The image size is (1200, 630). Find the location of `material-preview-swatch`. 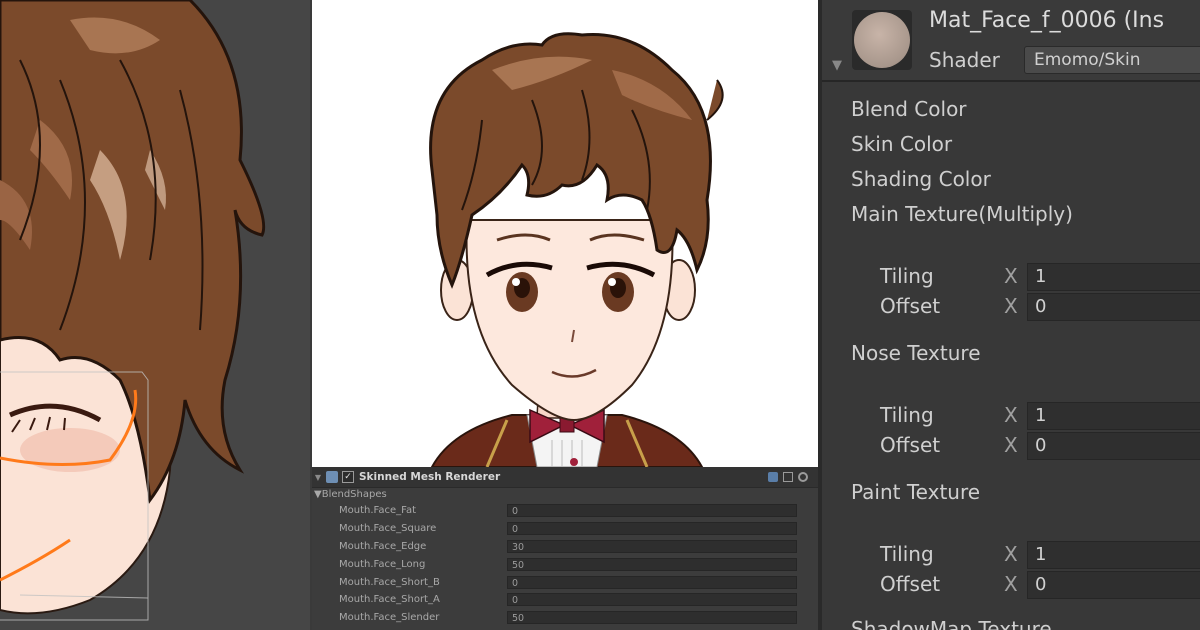

material-preview-swatch is located at coordinates (882, 40).